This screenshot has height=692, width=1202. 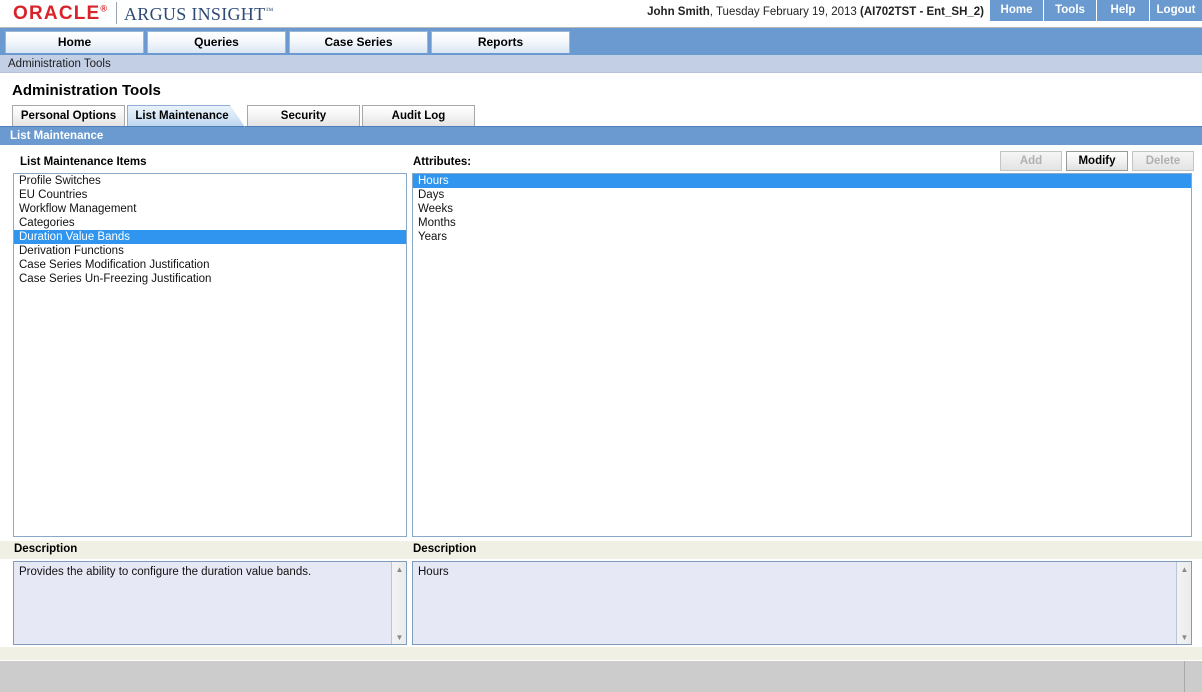 What do you see at coordinates (1163, 161) in the screenshot?
I see `delete-button: Delete` at bounding box center [1163, 161].